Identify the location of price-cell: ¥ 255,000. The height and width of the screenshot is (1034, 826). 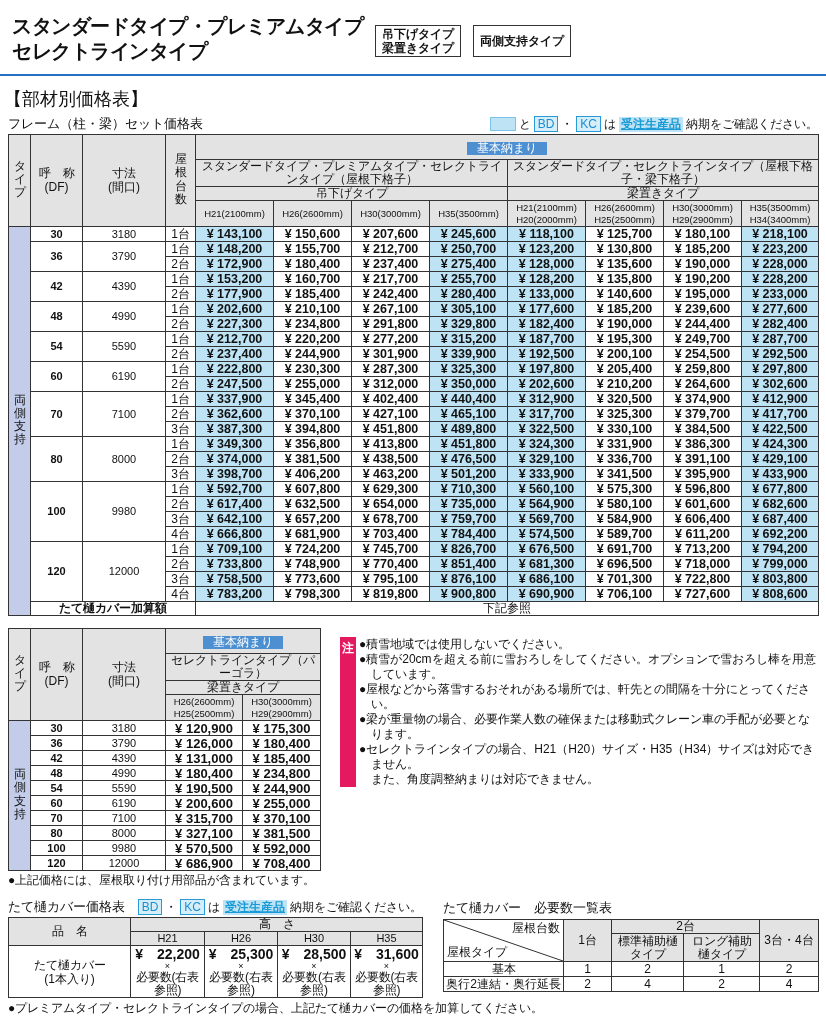
(281, 803).